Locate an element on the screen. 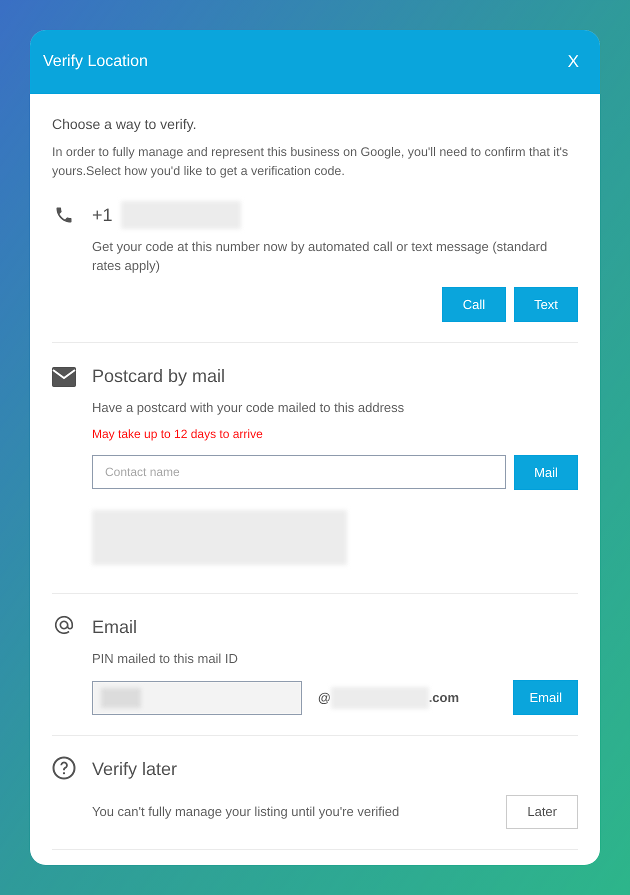  action-button: Mail is located at coordinates (546, 472).